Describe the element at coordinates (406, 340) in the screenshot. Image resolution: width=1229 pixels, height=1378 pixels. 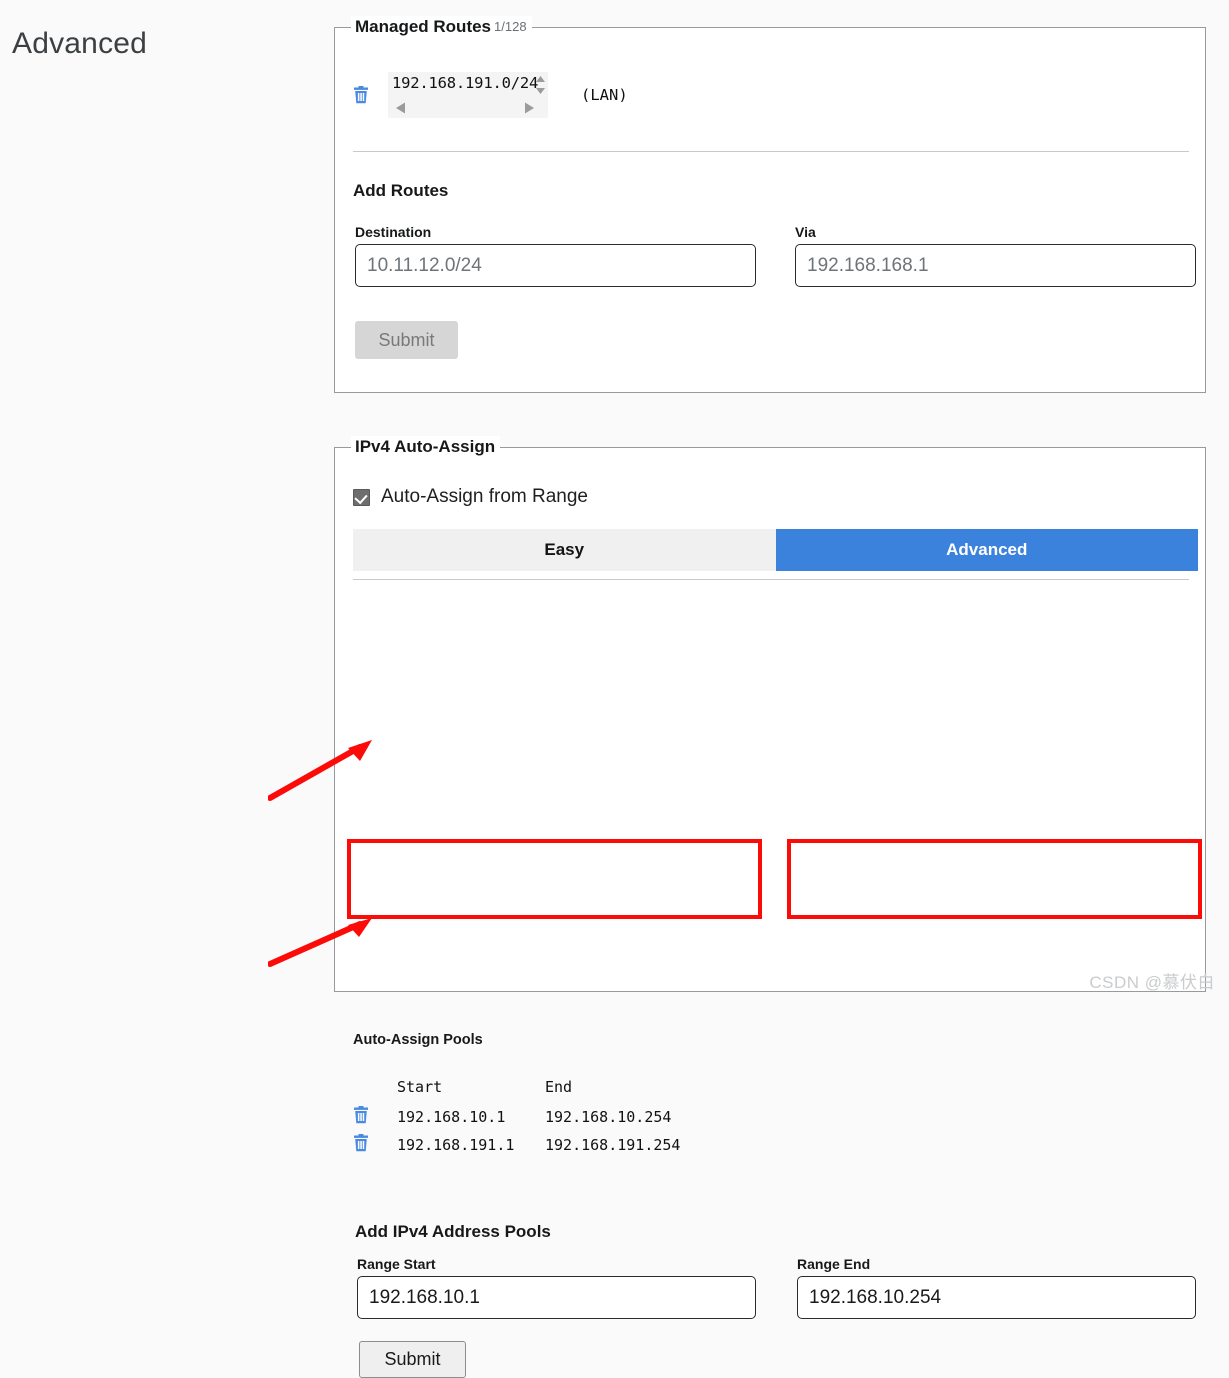
I see `add-route-submit-button: Submit` at that location.